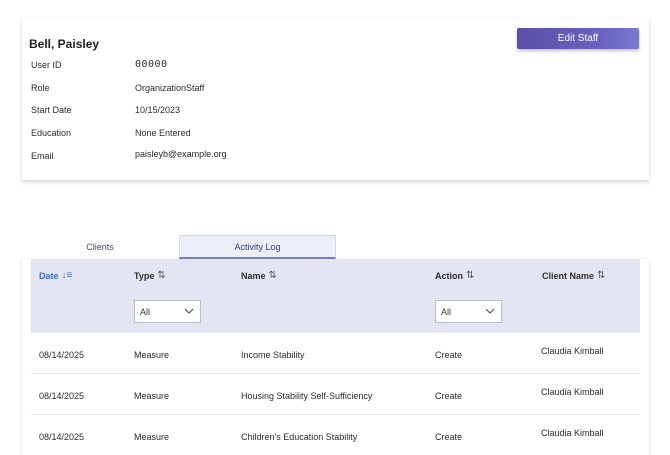 The height and width of the screenshot is (455, 670). I want to click on column-header-label: Client Name, so click(568, 275).